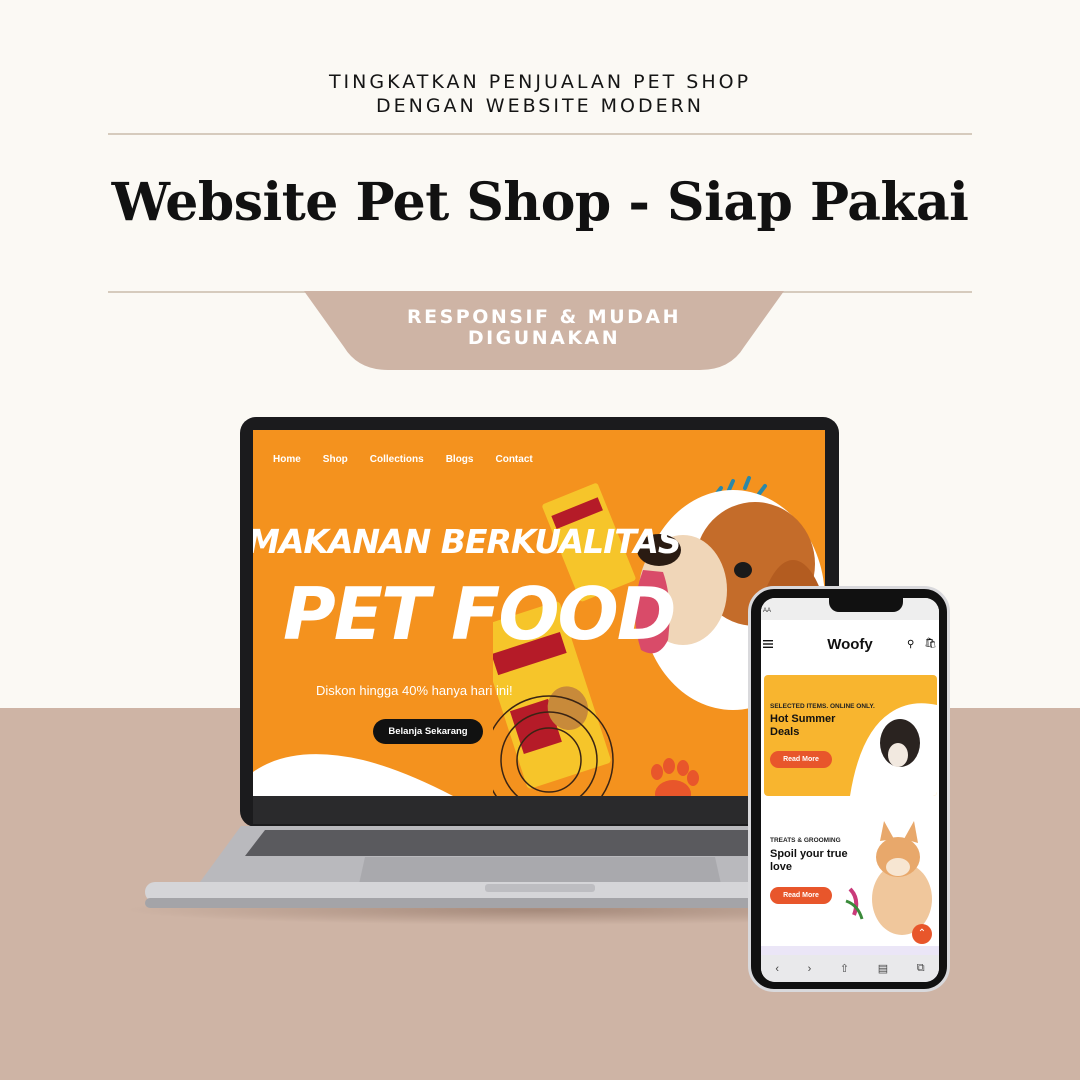  Describe the element at coordinates (544, 317) in the screenshot. I see `badge-line-1: RESPONSIF & MUDAH` at that location.